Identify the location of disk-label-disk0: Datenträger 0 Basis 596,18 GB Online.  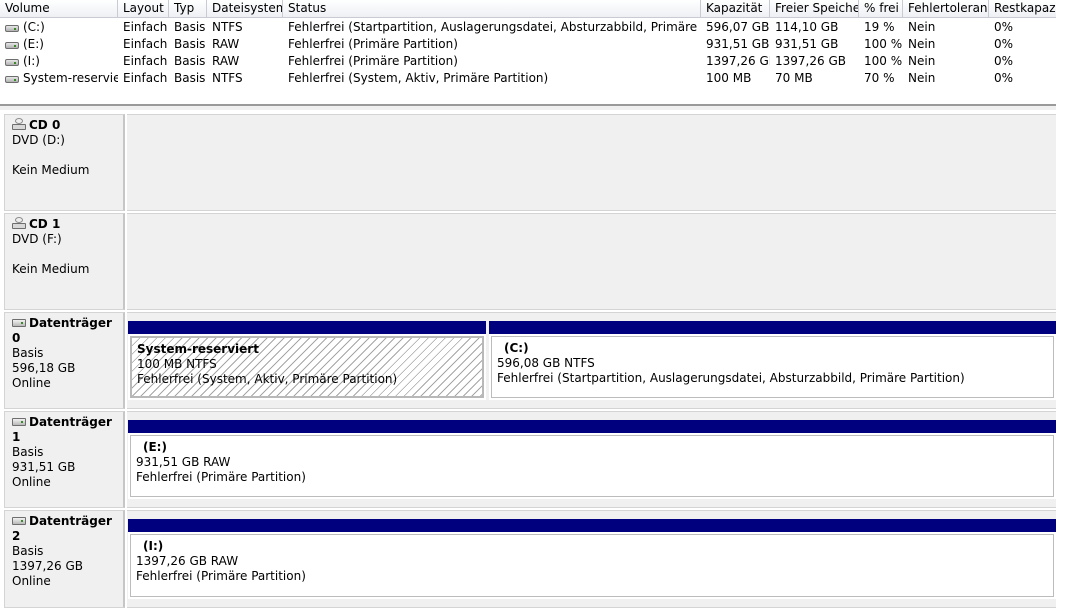
(64, 360).